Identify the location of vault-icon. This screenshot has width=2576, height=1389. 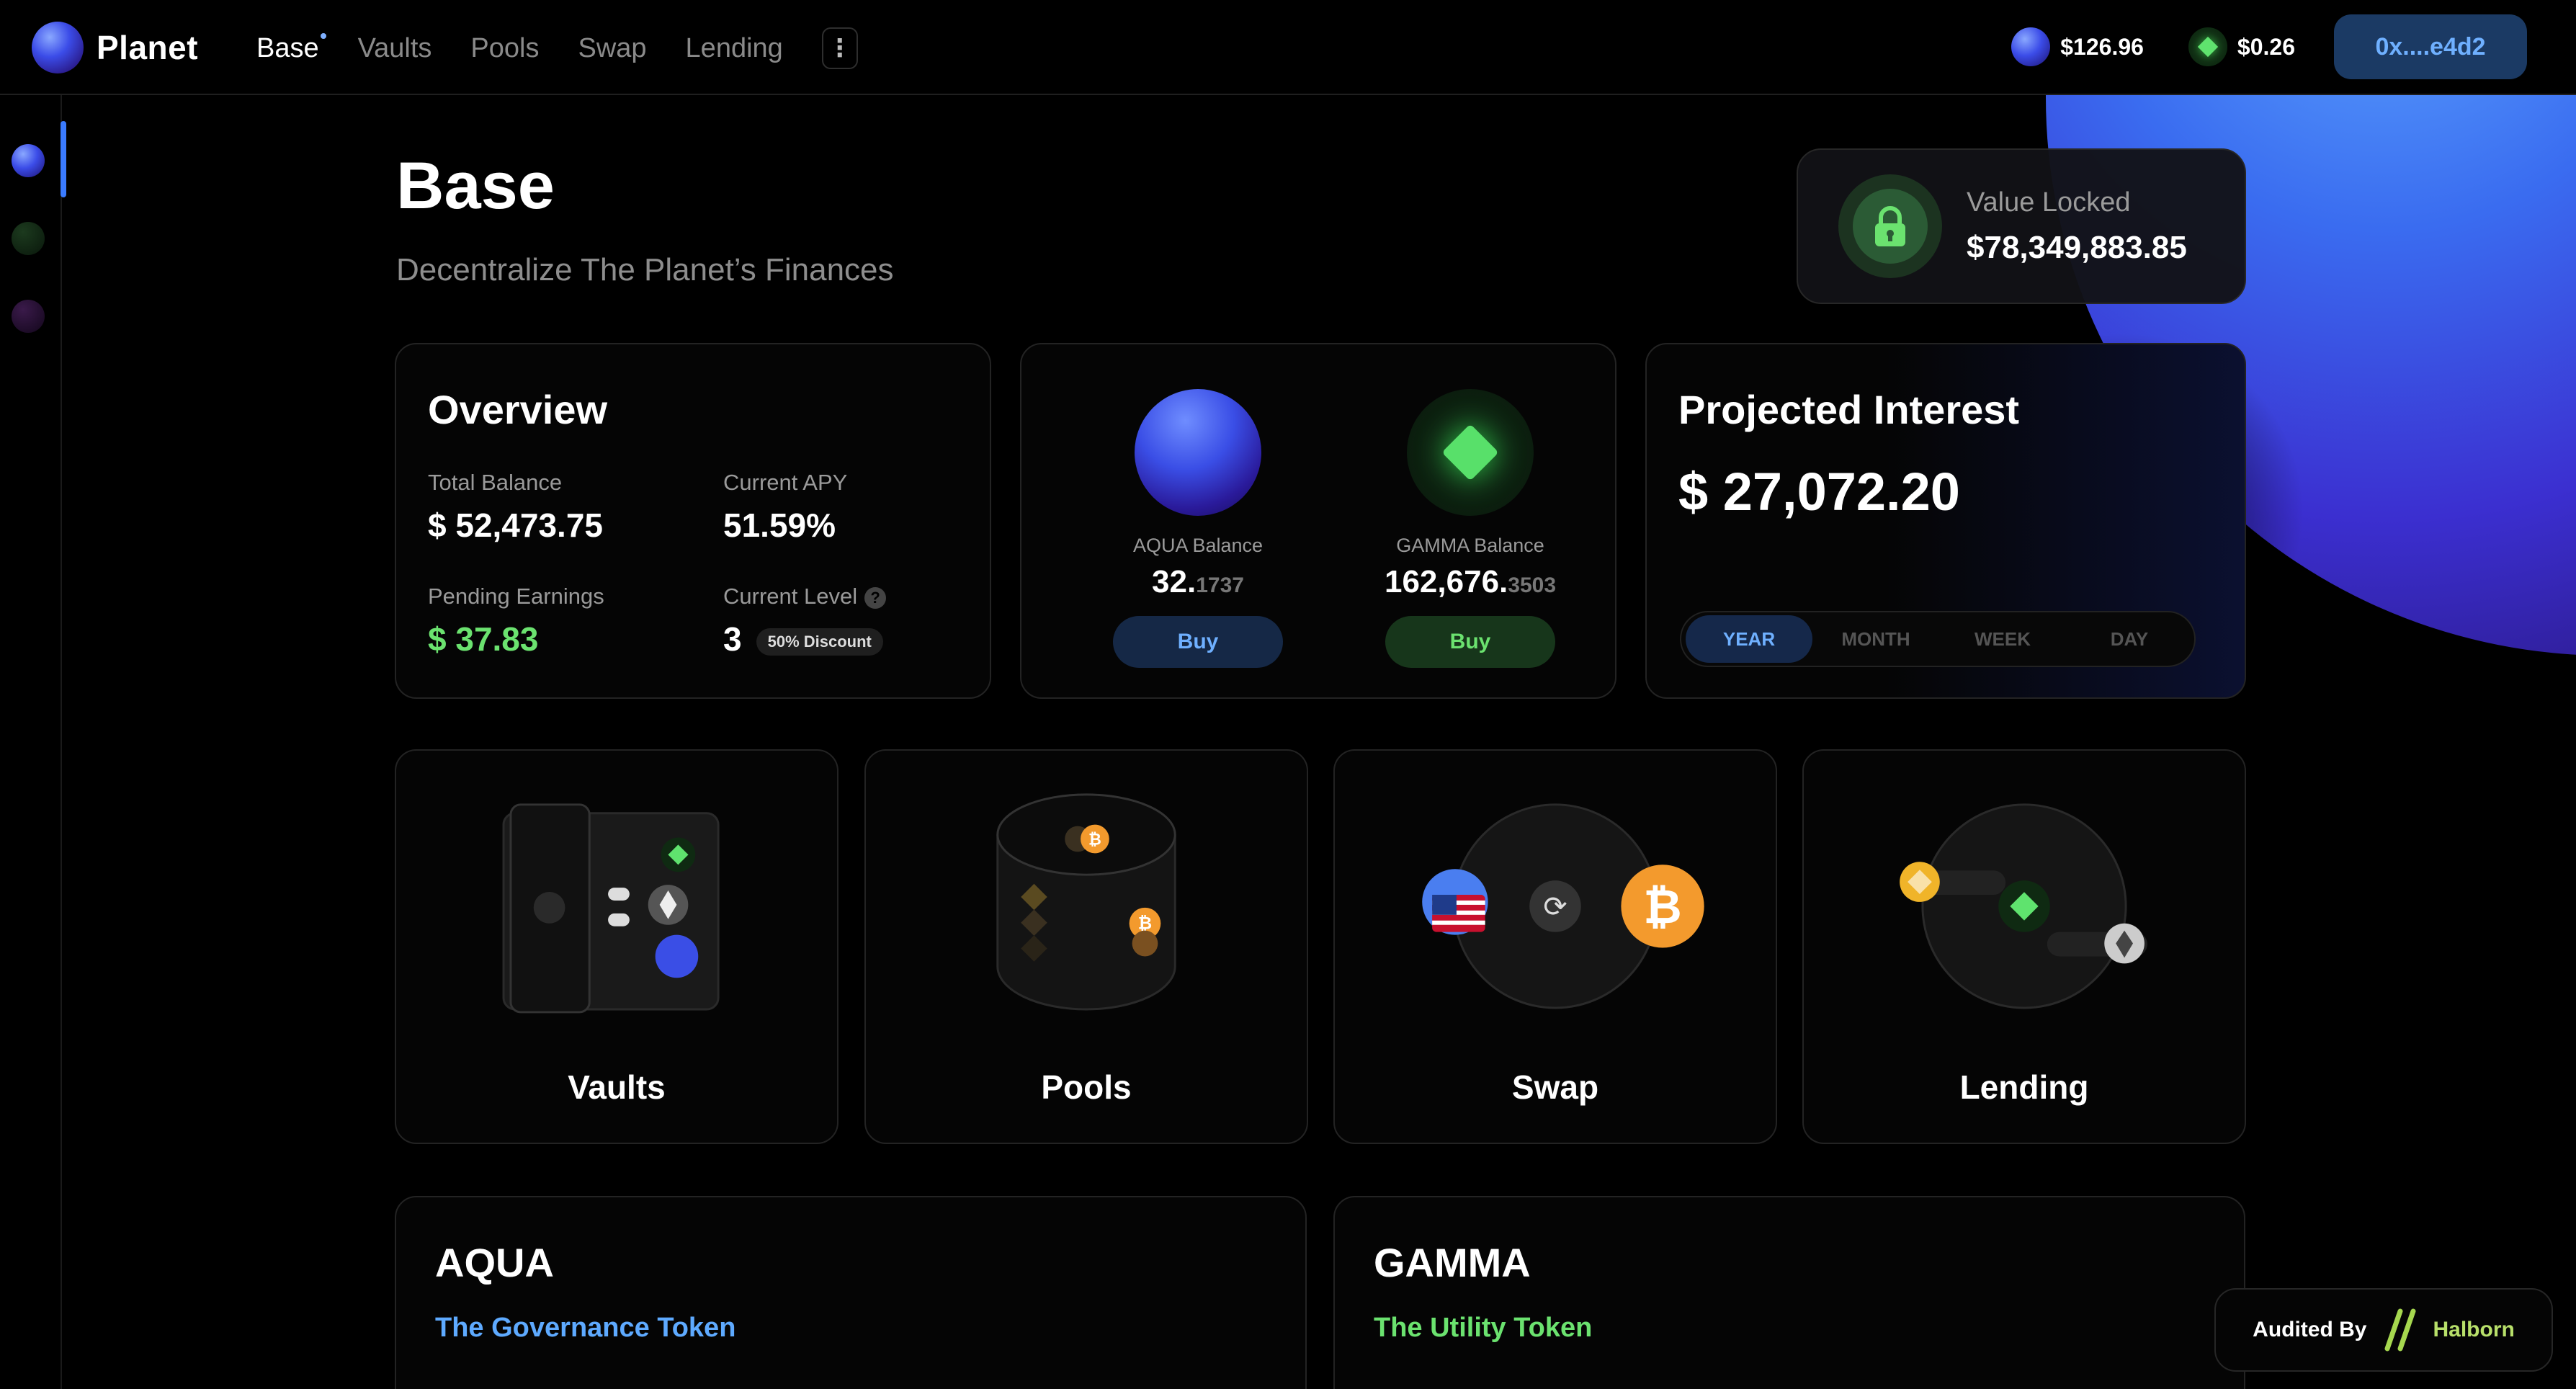
(611, 908).